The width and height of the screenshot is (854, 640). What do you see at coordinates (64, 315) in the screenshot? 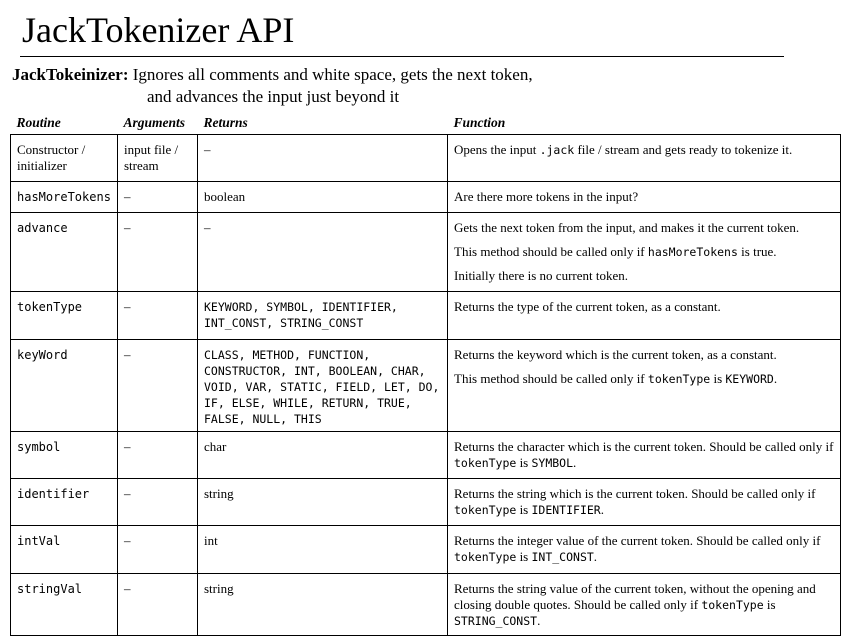
I see `routine-cell: tokenType` at bounding box center [64, 315].